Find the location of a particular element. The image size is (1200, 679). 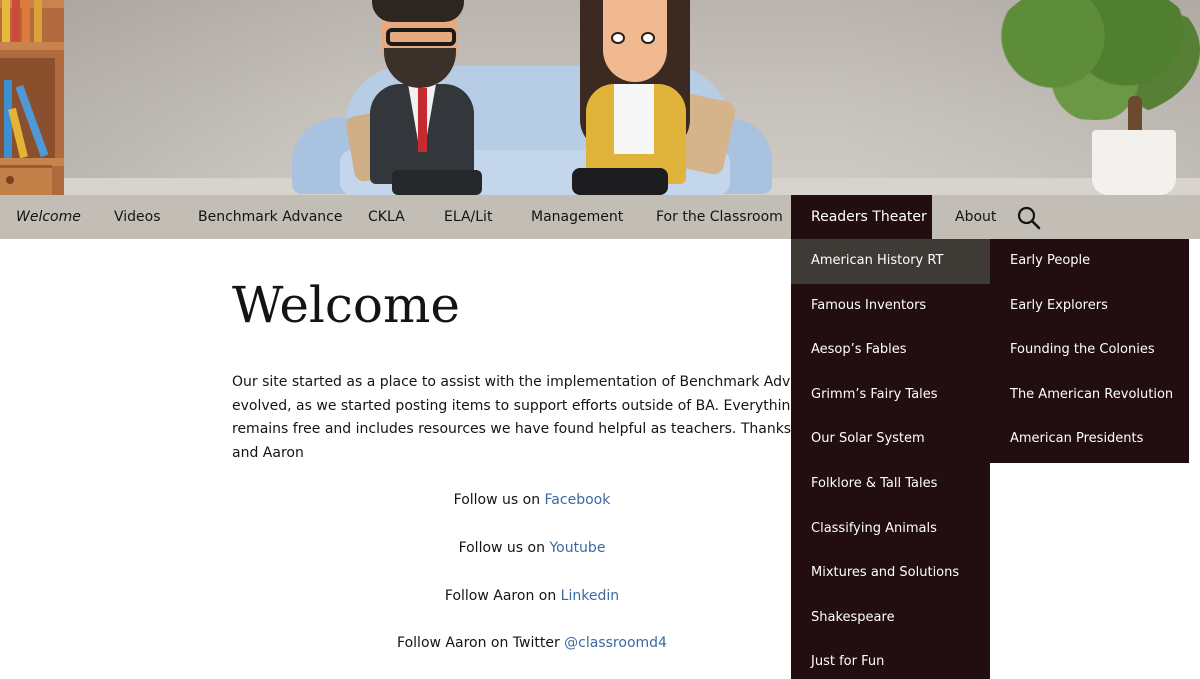

submenu-item-early-people: Early People is located at coordinates (1089, 261).